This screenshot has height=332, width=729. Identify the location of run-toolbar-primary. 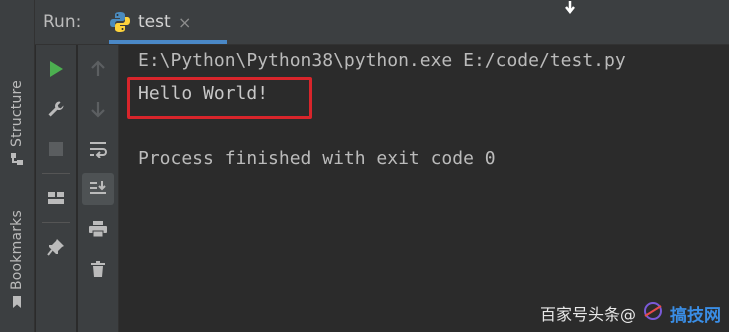
(56, 188).